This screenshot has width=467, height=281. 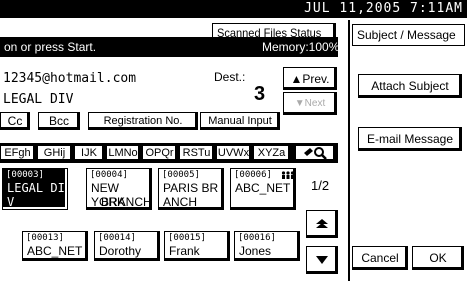 I want to click on entry-line1: Frank, so click(x=184, y=251).